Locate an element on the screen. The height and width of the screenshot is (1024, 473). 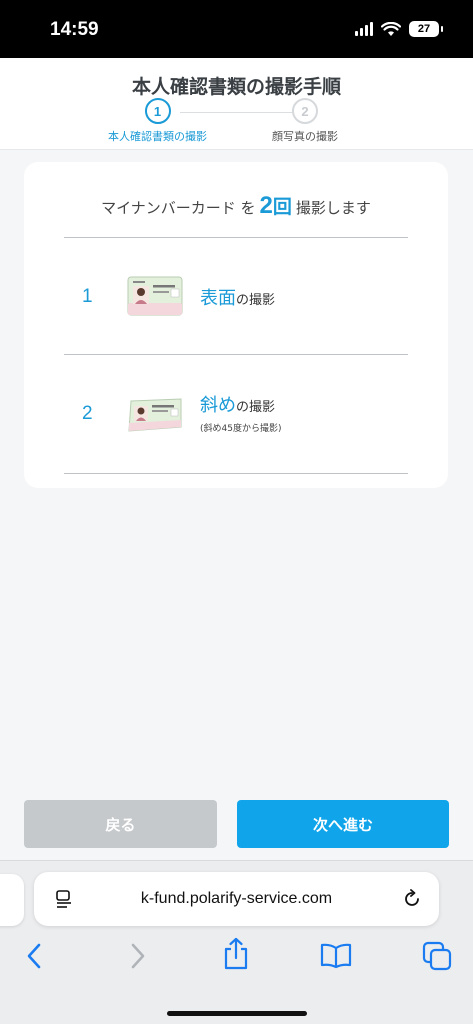
address-bar: k-fund.polarify-service.com is located at coordinates (236, 899).